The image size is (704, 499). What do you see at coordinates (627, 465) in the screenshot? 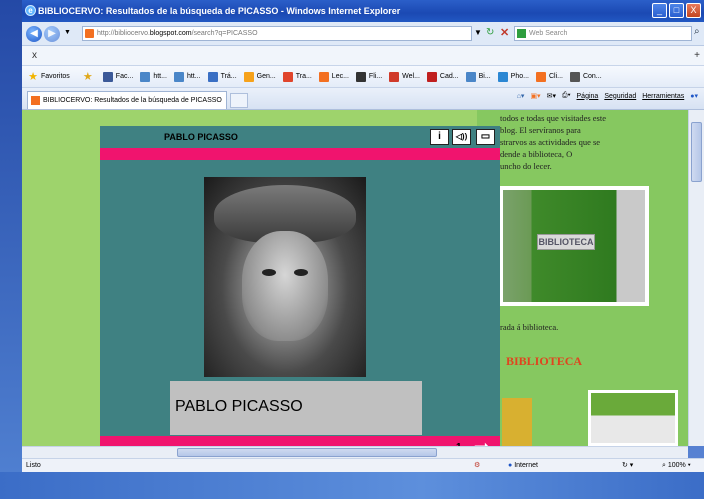
I see `protected-mode-icon: ↻ ▾` at bounding box center [627, 465].